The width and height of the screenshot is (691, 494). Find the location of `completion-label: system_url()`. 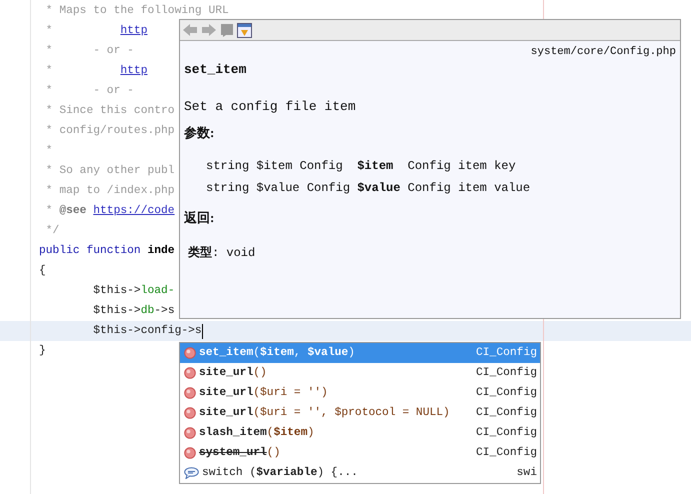

completion-label: system_url() is located at coordinates (240, 453).